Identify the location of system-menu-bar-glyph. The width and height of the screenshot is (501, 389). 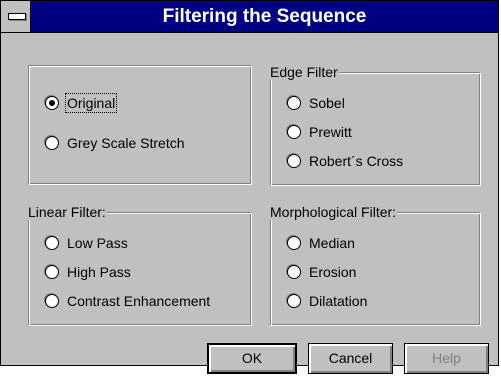
(17, 16).